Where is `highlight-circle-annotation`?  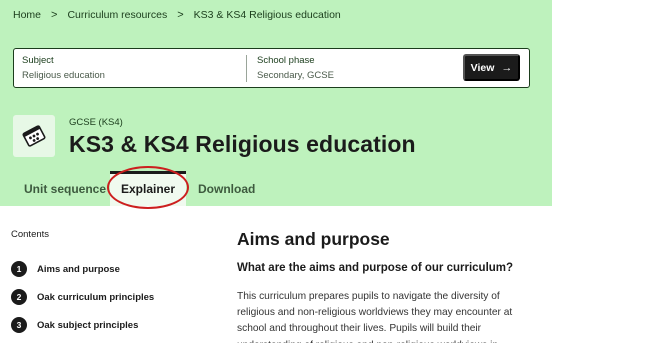
highlight-circle-annotation is located at coordinates (148, 187).